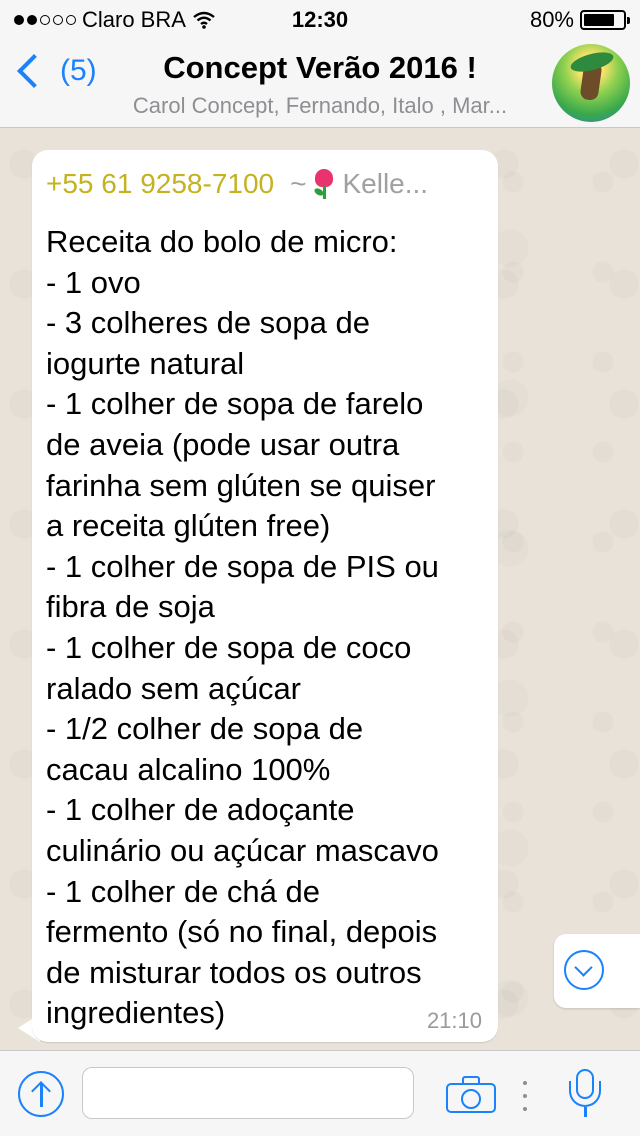 Image resolution: width=640 pixels, height=1136 pixels. What do you see at coordinates (41, 1091) in the screenshot?
I see `upload-arrow-head` at bounding box center [41, 1091].